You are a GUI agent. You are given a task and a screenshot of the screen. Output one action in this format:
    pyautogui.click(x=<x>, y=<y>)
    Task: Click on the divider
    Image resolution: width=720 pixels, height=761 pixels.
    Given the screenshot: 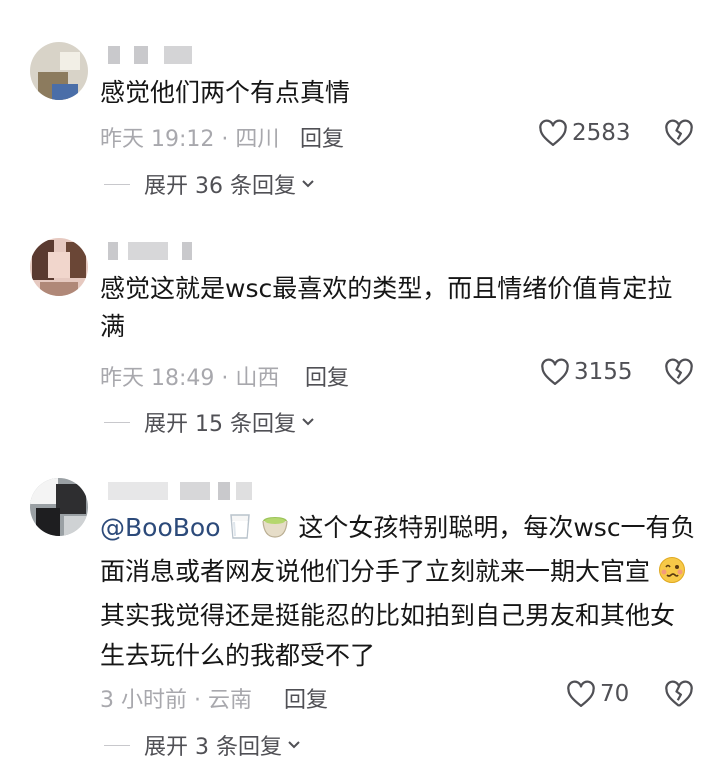 What is the action you would take?
    pyautogui.click(x=117, y=745)
    